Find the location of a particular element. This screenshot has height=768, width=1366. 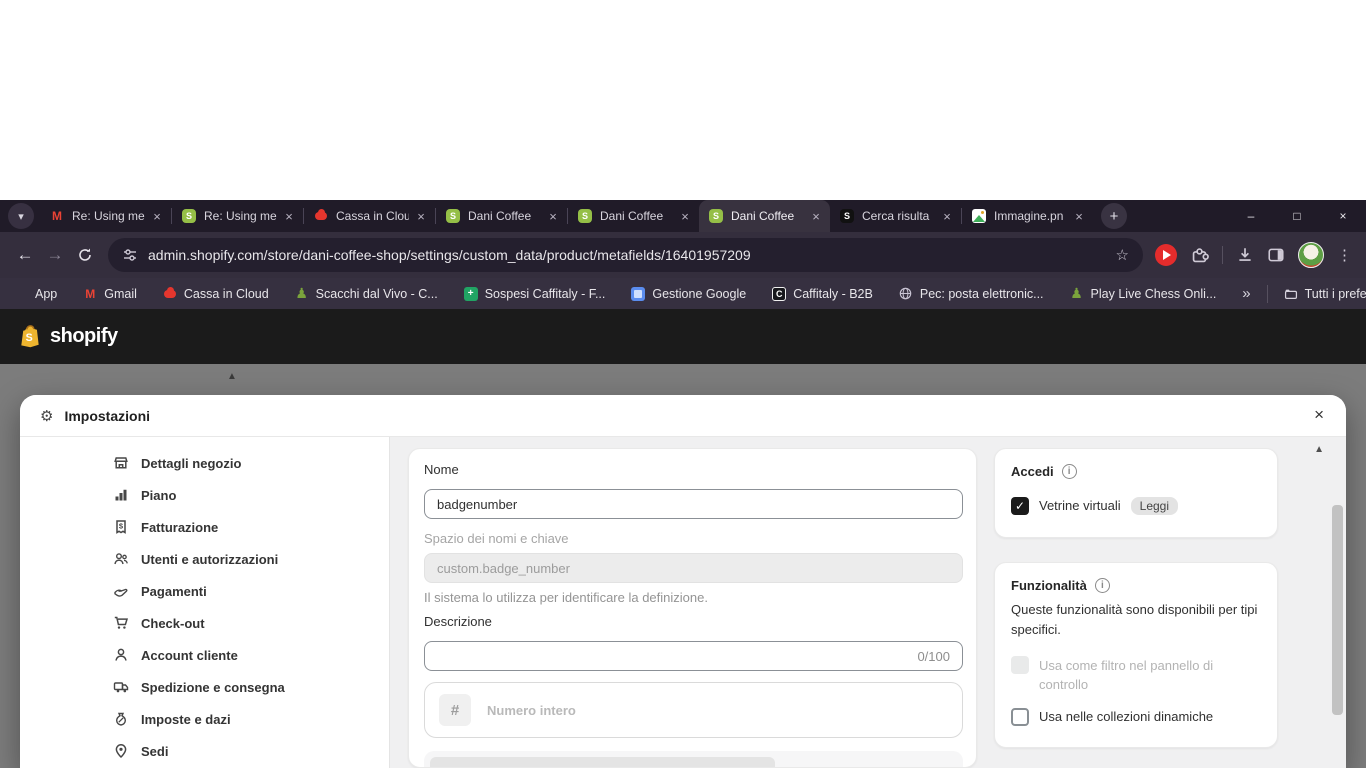

cart-icon is located at coordinates (120, 623).